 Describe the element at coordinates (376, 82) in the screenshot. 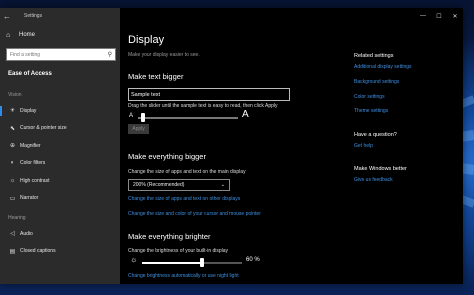

I see `background-settings-link: Background settings` at that location.